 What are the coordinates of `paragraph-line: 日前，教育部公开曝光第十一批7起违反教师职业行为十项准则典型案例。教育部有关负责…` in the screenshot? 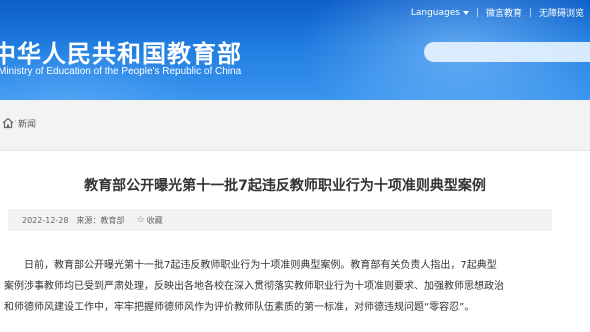 It's located at (260, 265).